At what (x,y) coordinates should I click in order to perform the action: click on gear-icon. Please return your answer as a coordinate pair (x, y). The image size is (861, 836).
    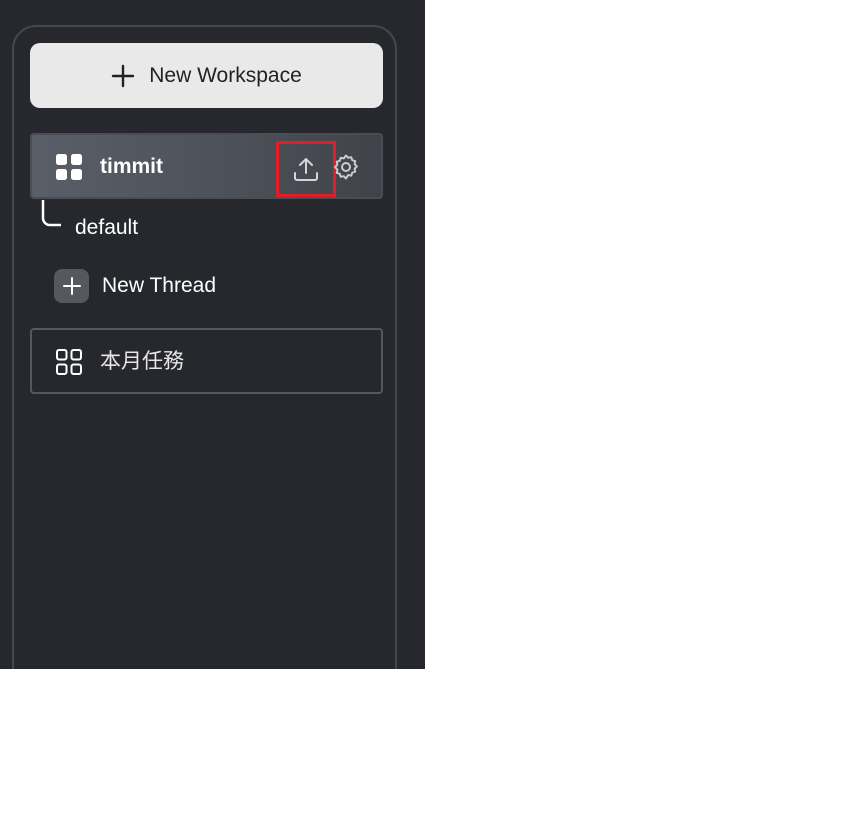
    Looking at the image, I should click on (346, 167).